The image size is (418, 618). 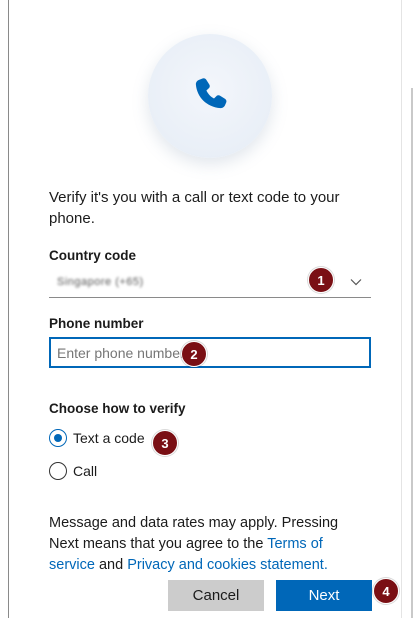 I want to click on step-marker-3: 3, so click(x=165, y=443).